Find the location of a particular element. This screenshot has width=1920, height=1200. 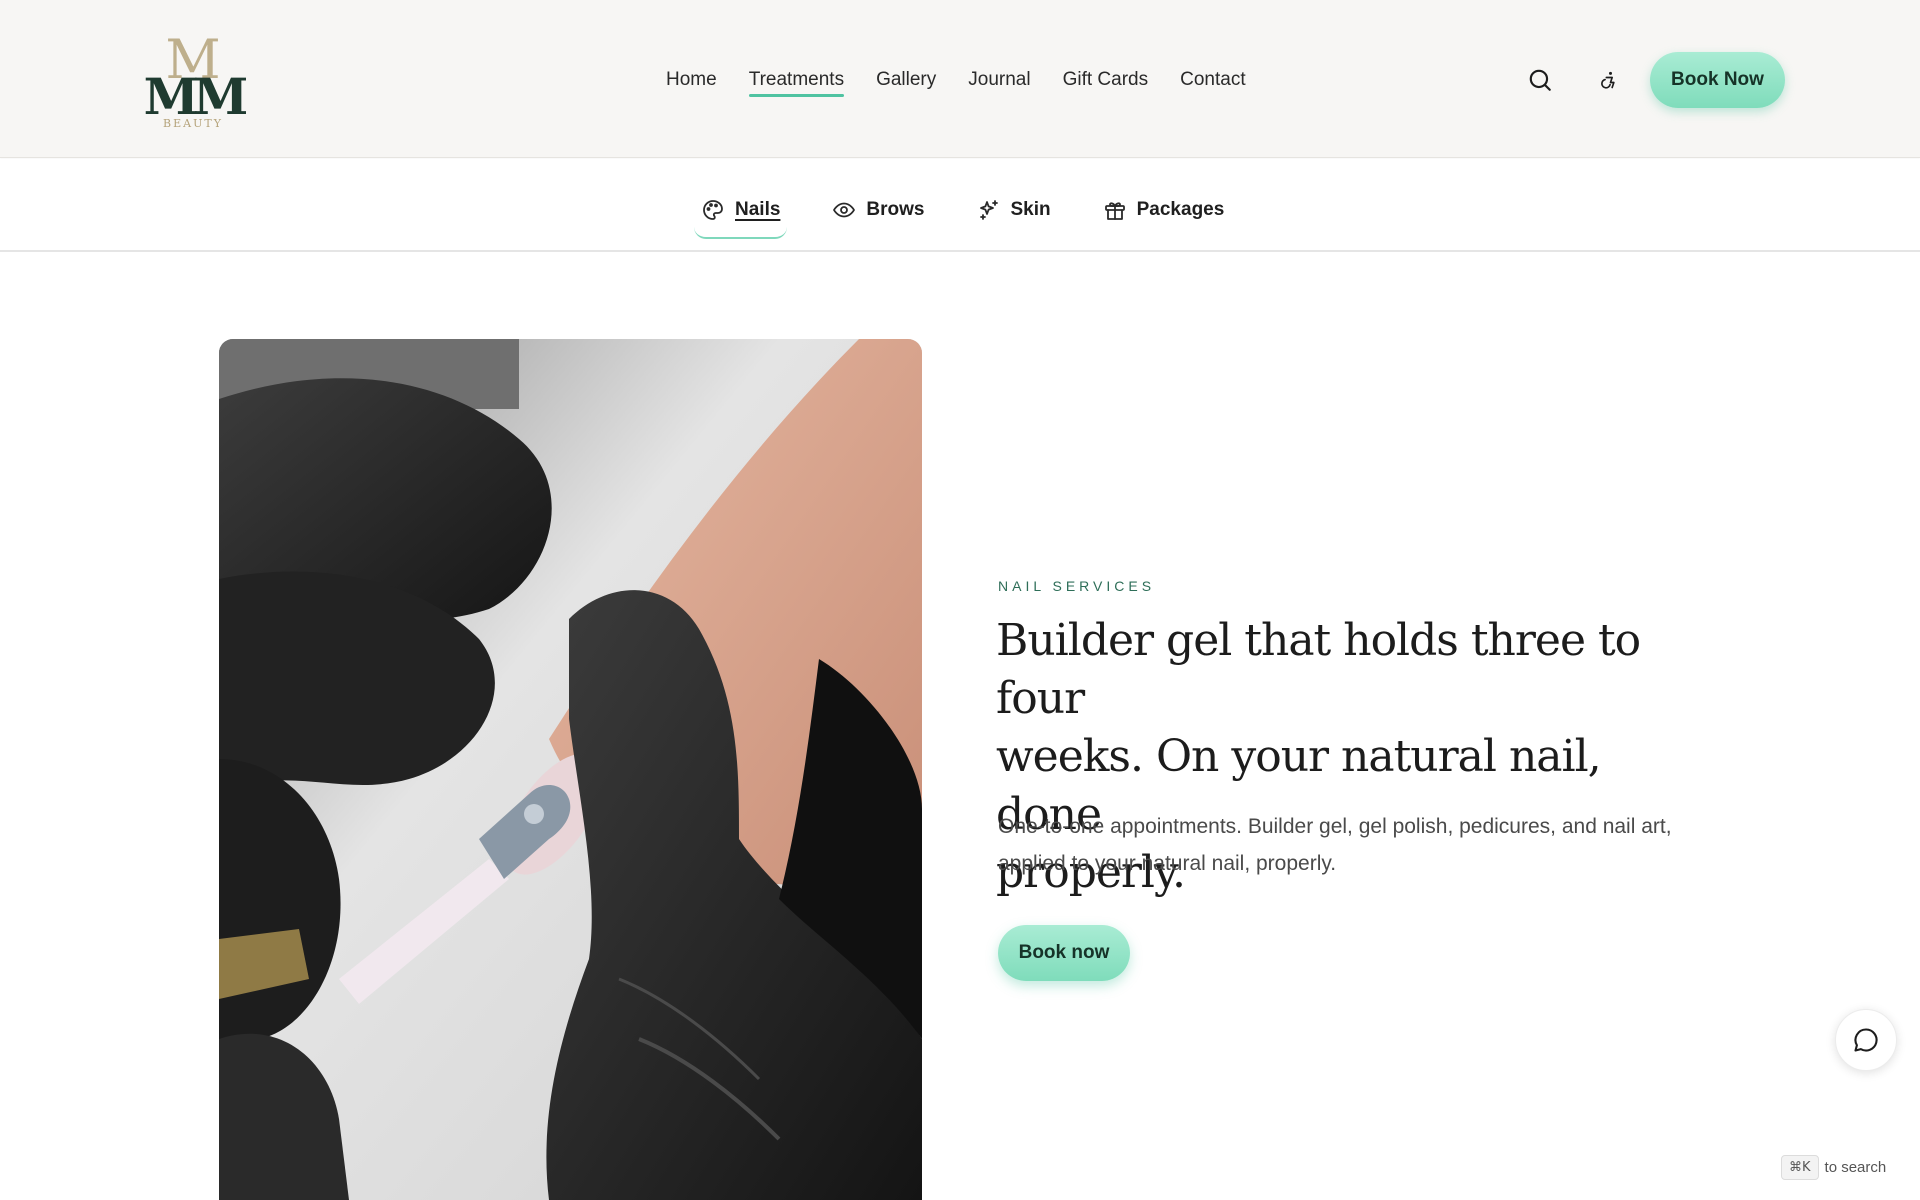

nav-gallery: Gallery is located at coordinates (906, 80).